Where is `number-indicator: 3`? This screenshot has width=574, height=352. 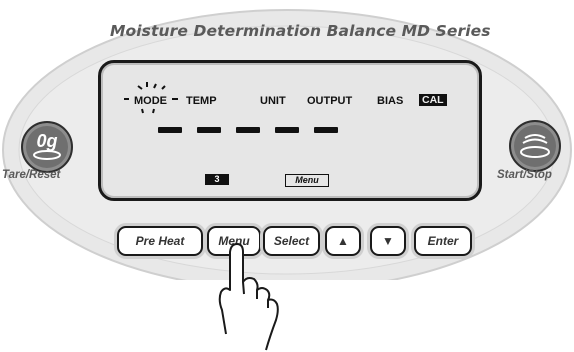 number-indicator: 3 is located at coordinates (217, 179).